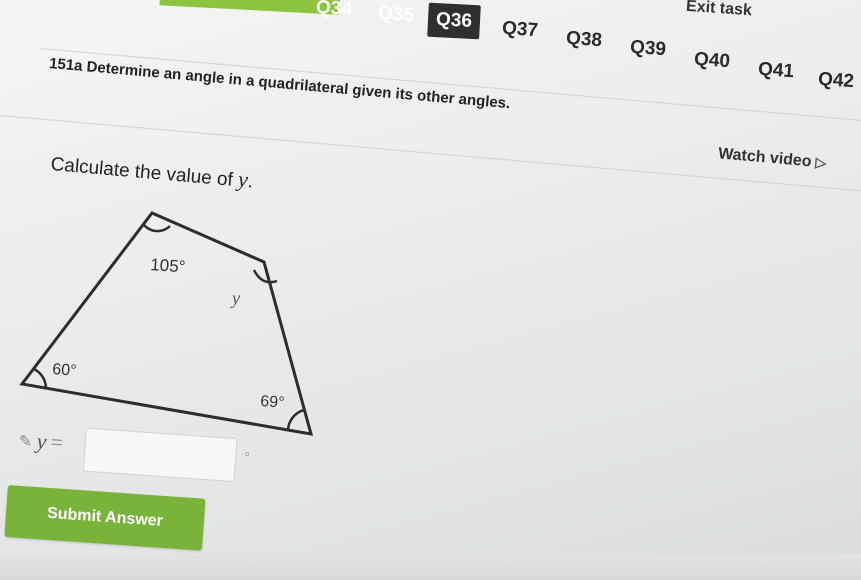 The height and width of the screenshot is (580, 861). Describe the element at coordinates (166, 323) in the screenshot. I see `quadrilateral-diagram: 105° 60° 69° y` at that location.